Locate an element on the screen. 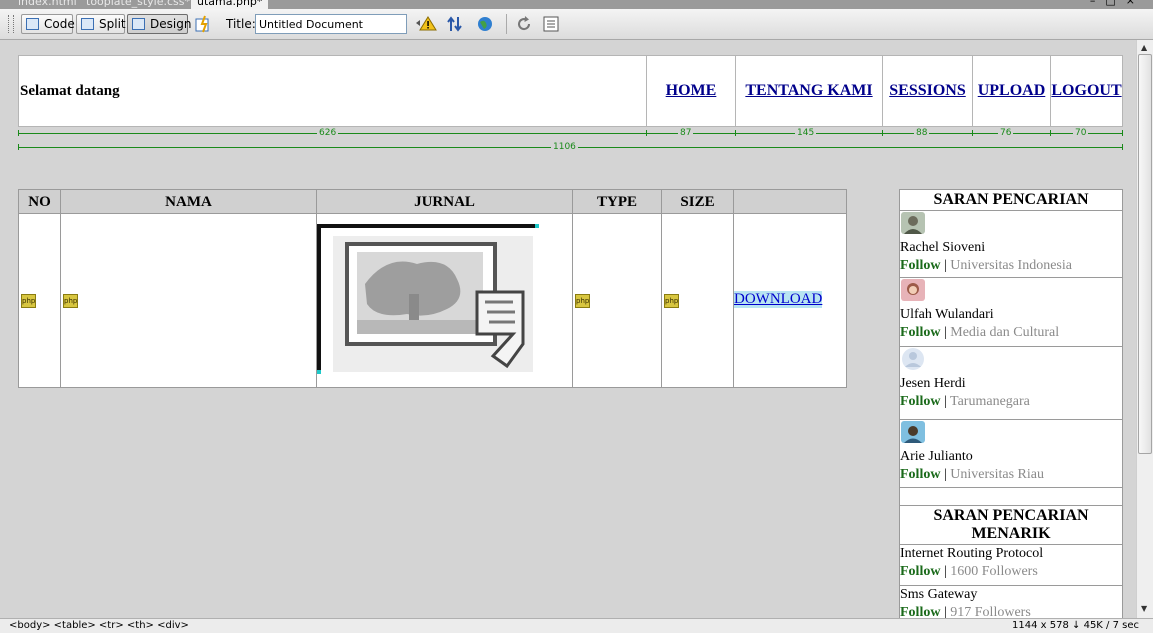 The width and height of the screenshot is (1153, 633). nav-cell-upload: UPLOAD is located at coordinates (1012, 91).